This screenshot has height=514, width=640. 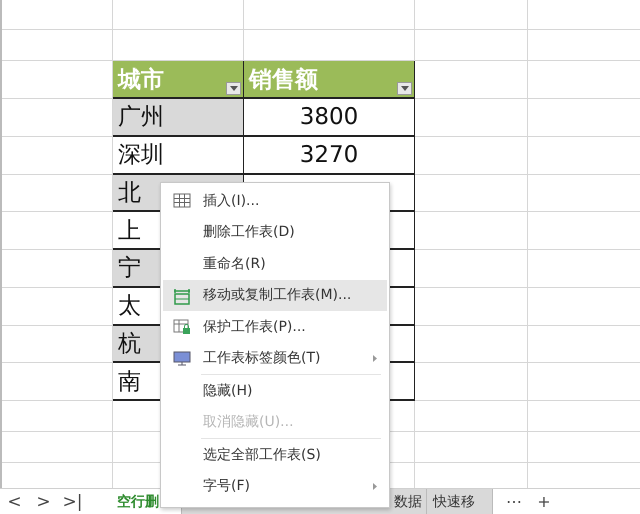 I want to click on more-tabs-button: ⋯, so click(x=514, y=501).